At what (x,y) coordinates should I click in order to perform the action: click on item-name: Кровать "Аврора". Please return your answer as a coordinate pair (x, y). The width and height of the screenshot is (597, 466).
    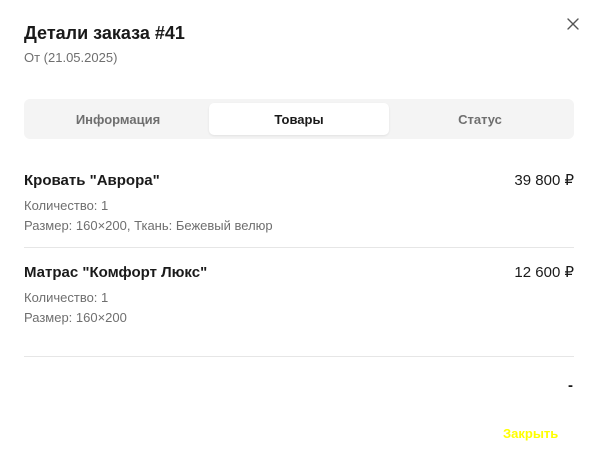
    Looking at the image, I should click on (92, 180).